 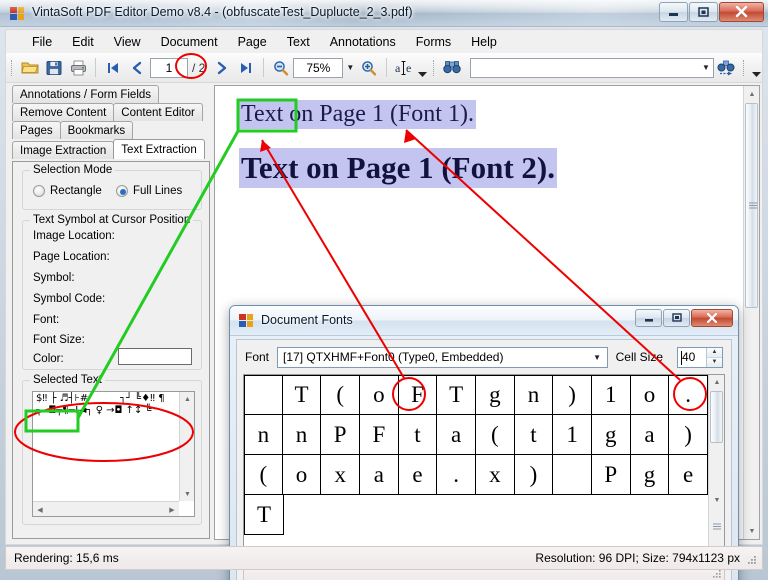 I want to click on zoom-in-icon, so click(x=369, y=67).